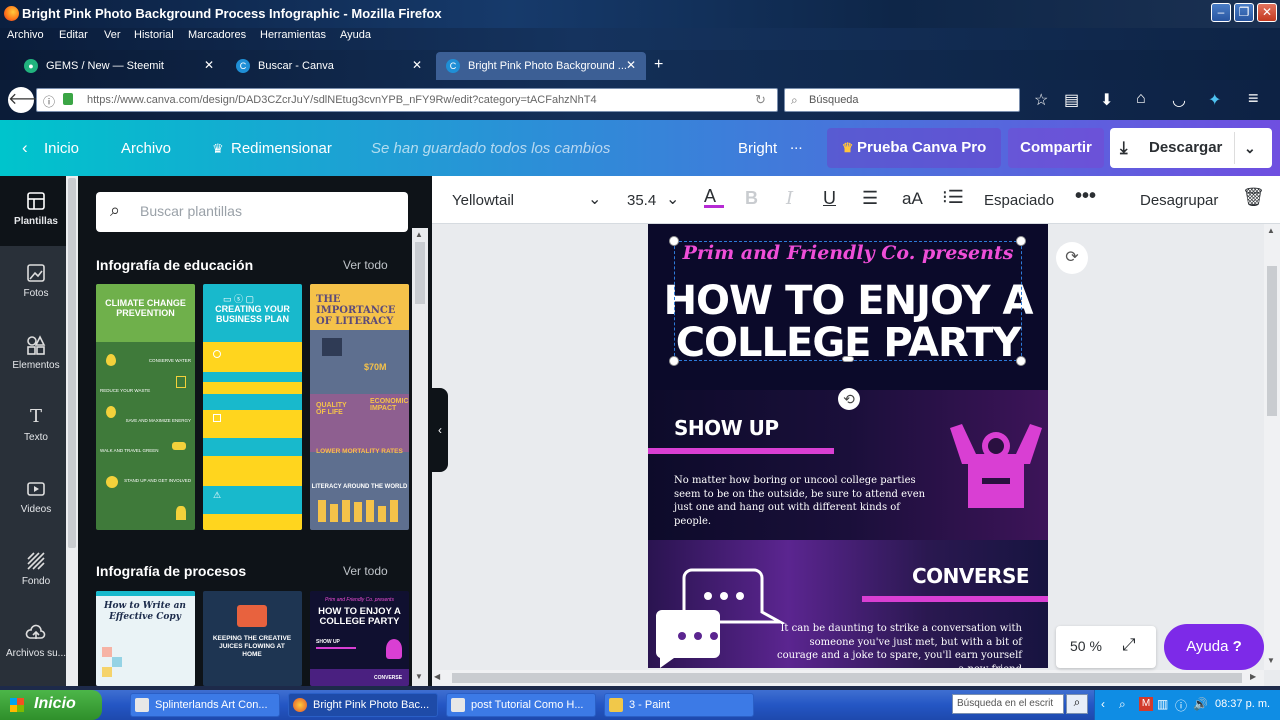 This screenshot has width=1280, height=720. Describe the element at coordinates (672, 199) in the screenshot. I see `size-chevron-icon: ⌄` at that location.